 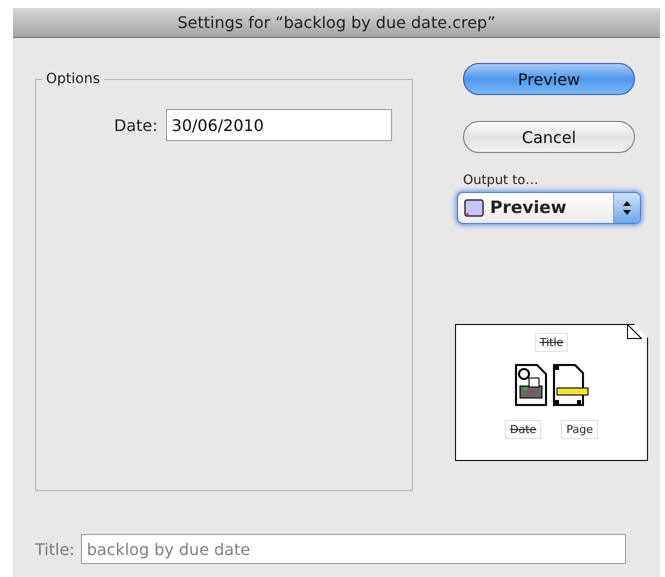 What do you see at coordinates (336, 23) in the screenshot?
I see `window-title: Settings for “backlog by due date.crep”` at bounding box center [336, 23].